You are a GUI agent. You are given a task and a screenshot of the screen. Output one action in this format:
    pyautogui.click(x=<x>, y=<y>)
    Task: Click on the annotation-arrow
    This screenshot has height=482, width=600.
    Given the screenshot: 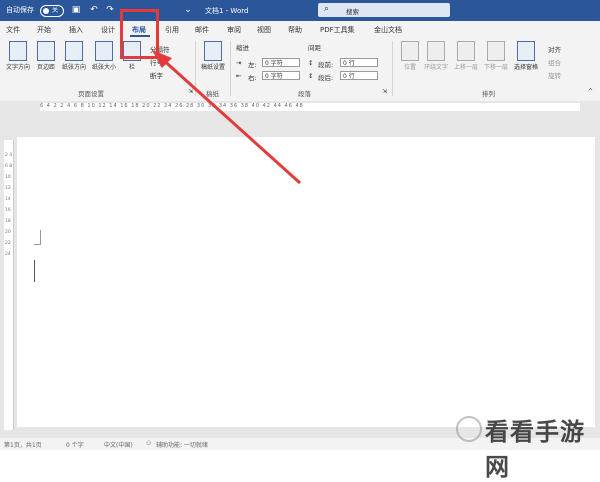 What is the action you would take?
    pyautogui.click(x=227, y=117)
    